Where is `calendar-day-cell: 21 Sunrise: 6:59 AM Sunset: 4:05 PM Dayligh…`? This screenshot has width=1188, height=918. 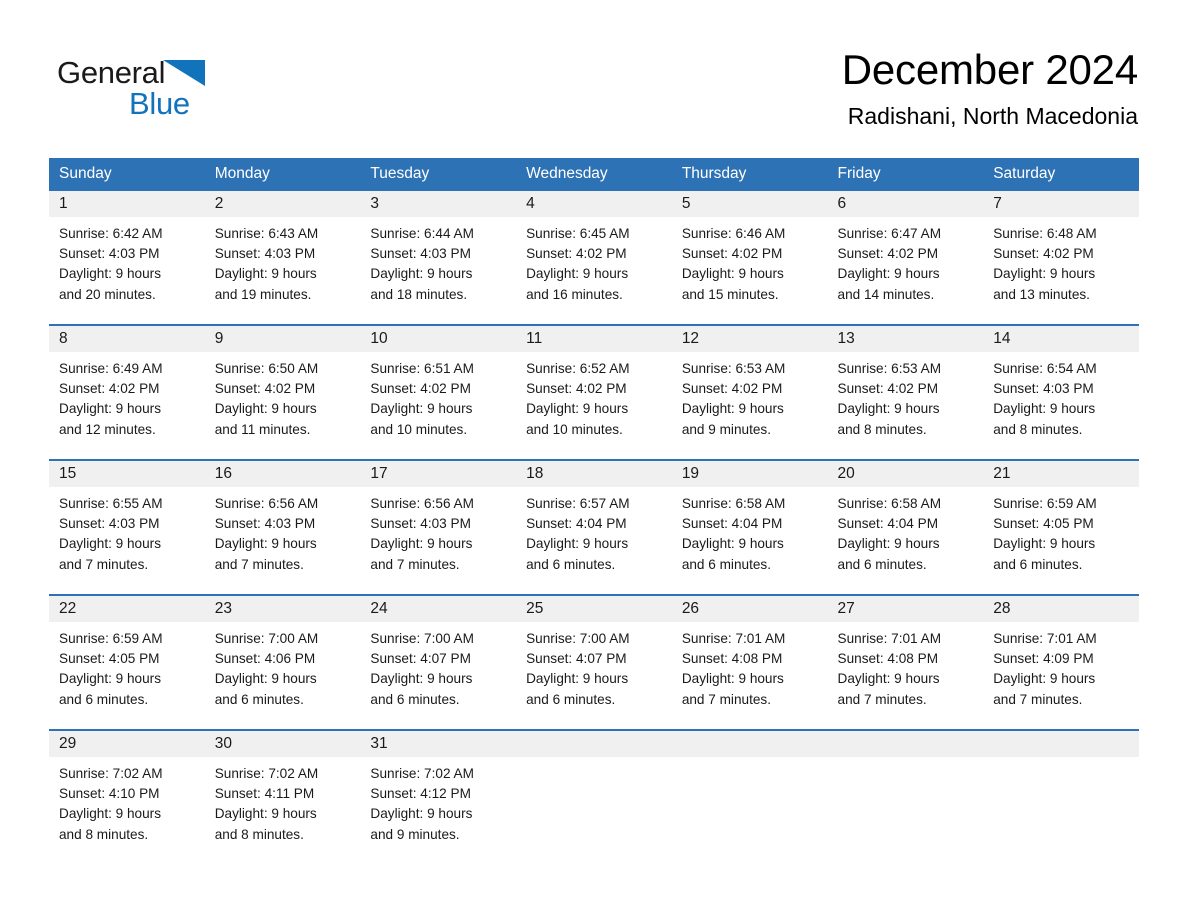 calendar-day-cell: 21 Sunrise: 6:59 AM Sunset: 4:05 PM Dayligh… is located at coordinates (1061, 527).